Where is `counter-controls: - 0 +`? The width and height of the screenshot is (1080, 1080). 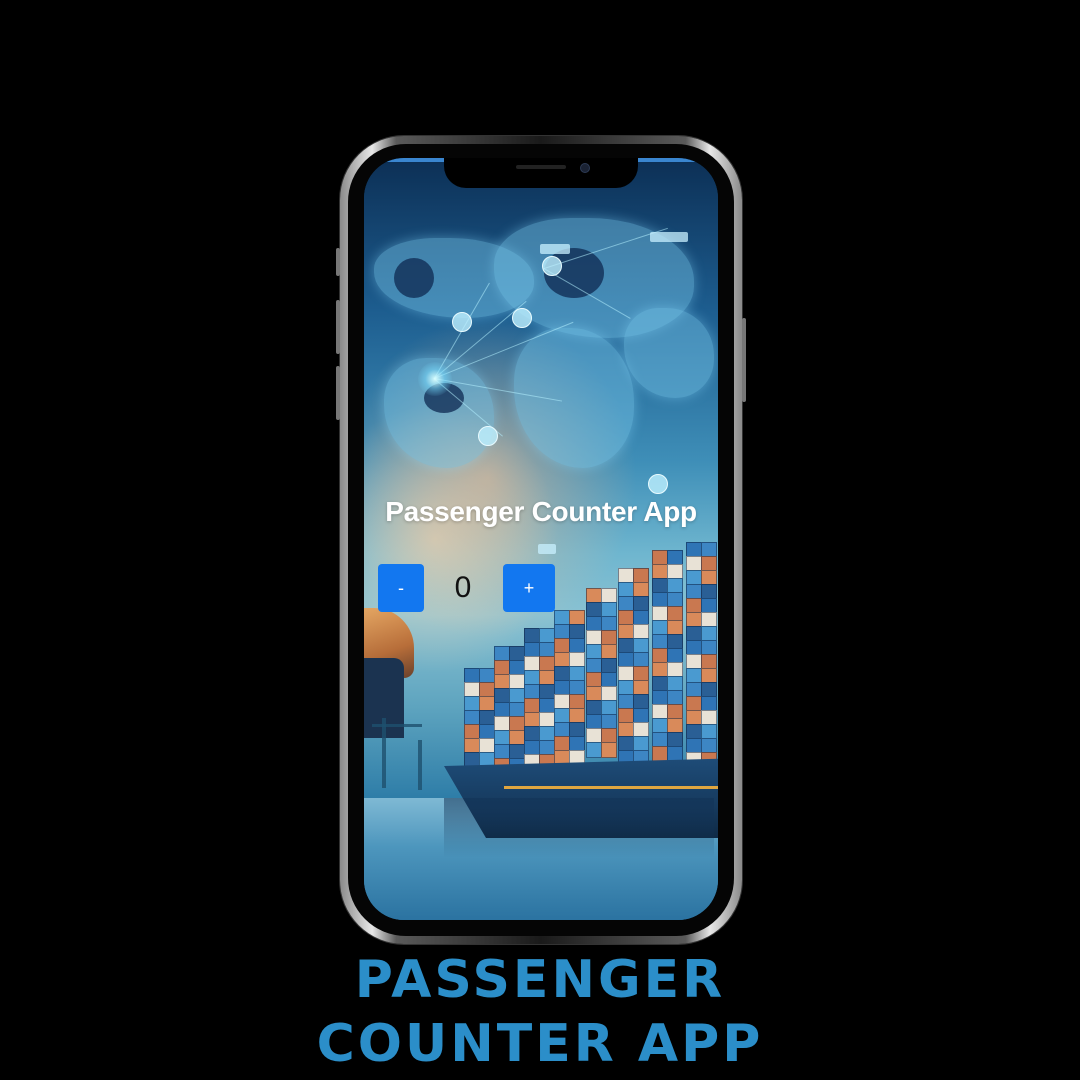
counter-controls: - 0 + is located at coordinates (468, 588).